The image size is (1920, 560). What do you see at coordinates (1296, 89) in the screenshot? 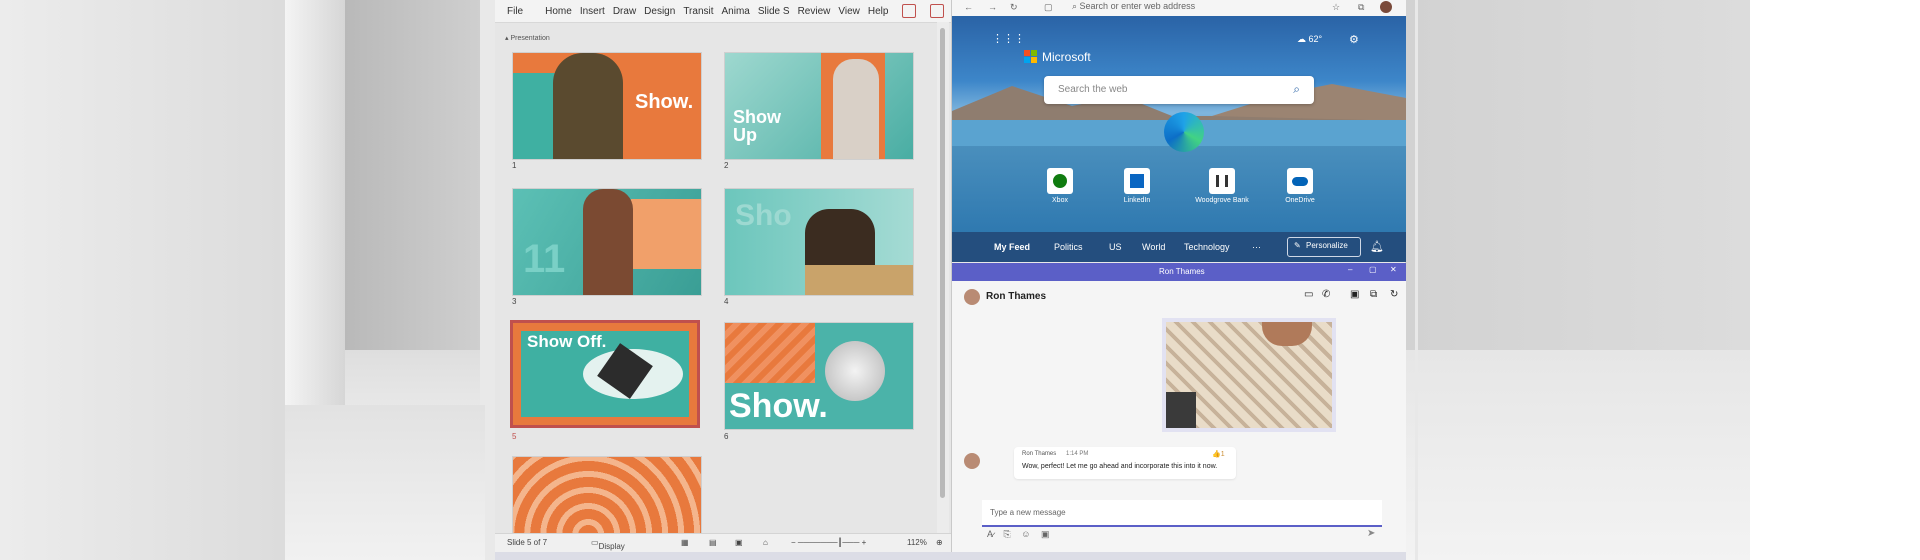
I see `search-icon: ⌕` at bounding box center [1296, 89].